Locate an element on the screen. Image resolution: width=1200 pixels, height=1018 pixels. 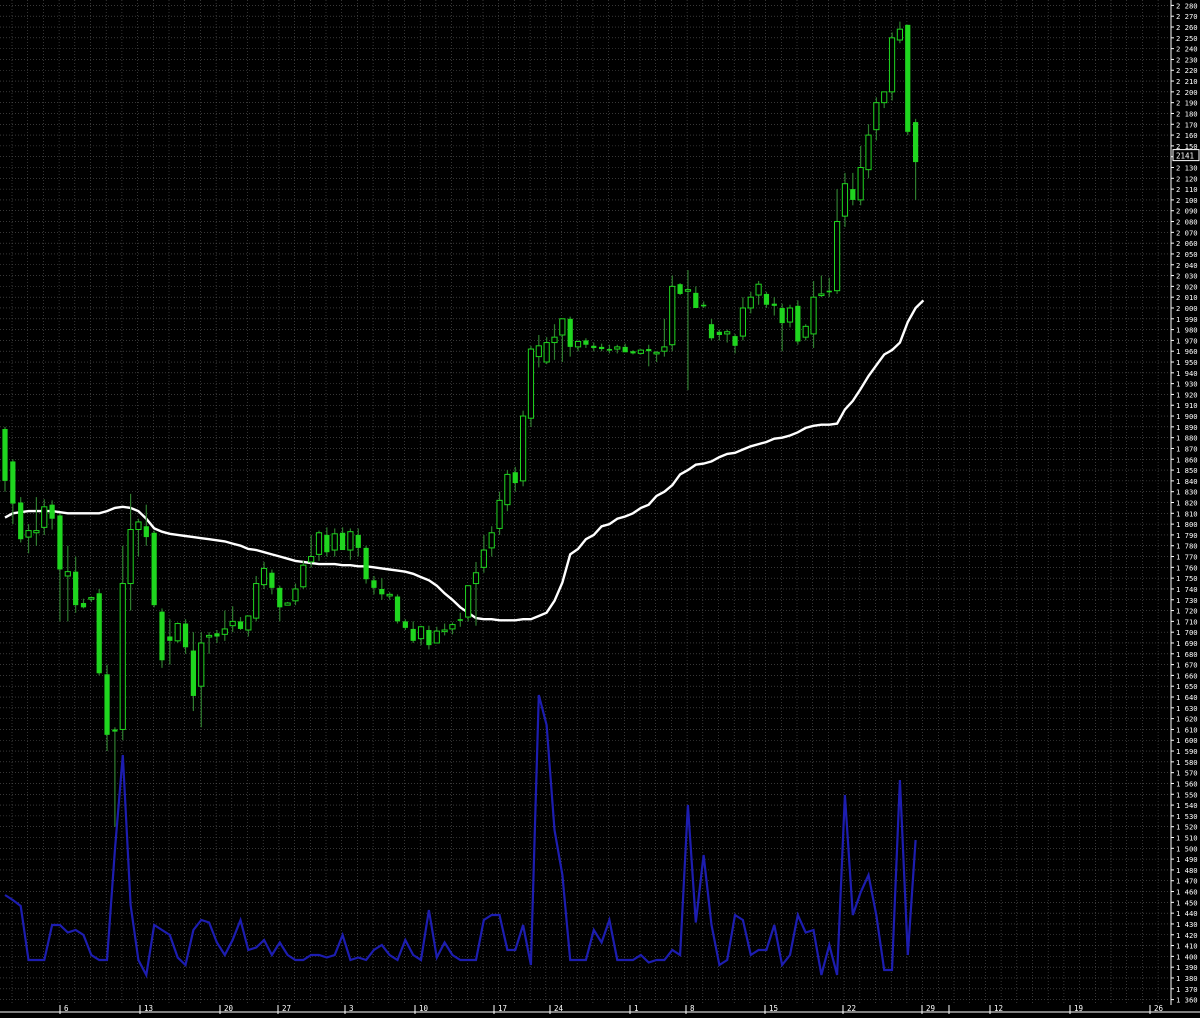
y-tick-label: 2 090 is located at coordinates (1187, 211).